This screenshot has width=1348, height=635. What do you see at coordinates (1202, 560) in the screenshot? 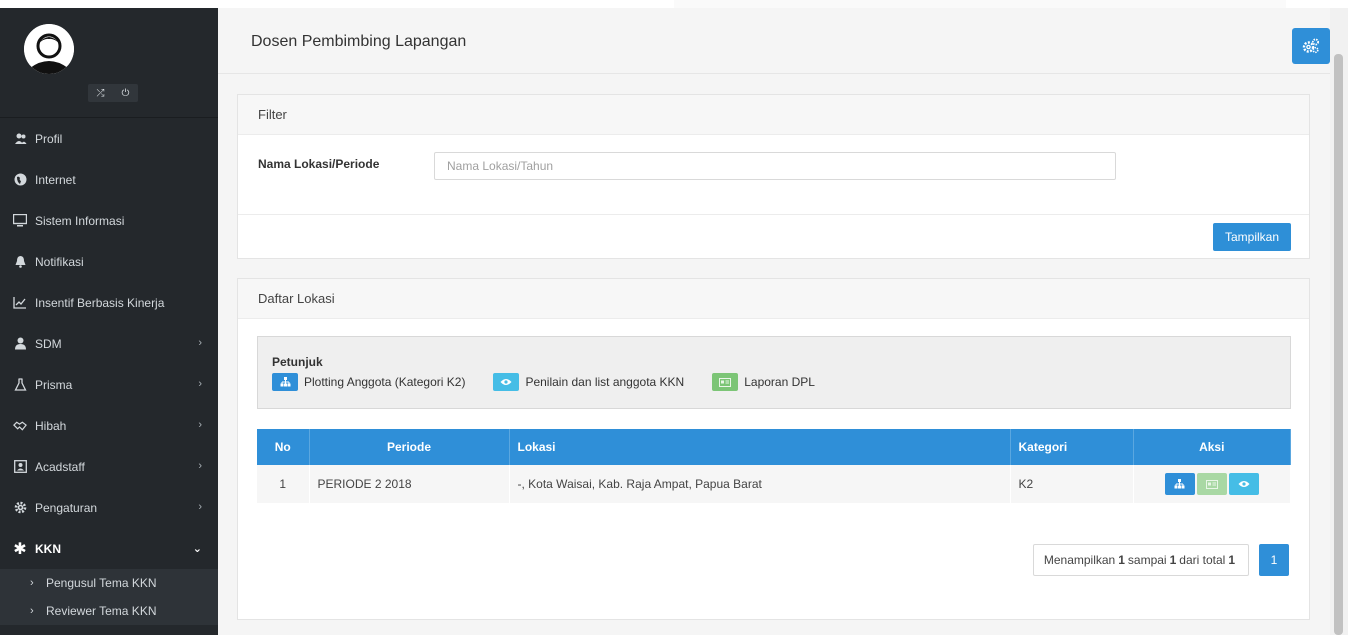
I see `pagination-suffix: dari total` at bounding box center [1202, 560].